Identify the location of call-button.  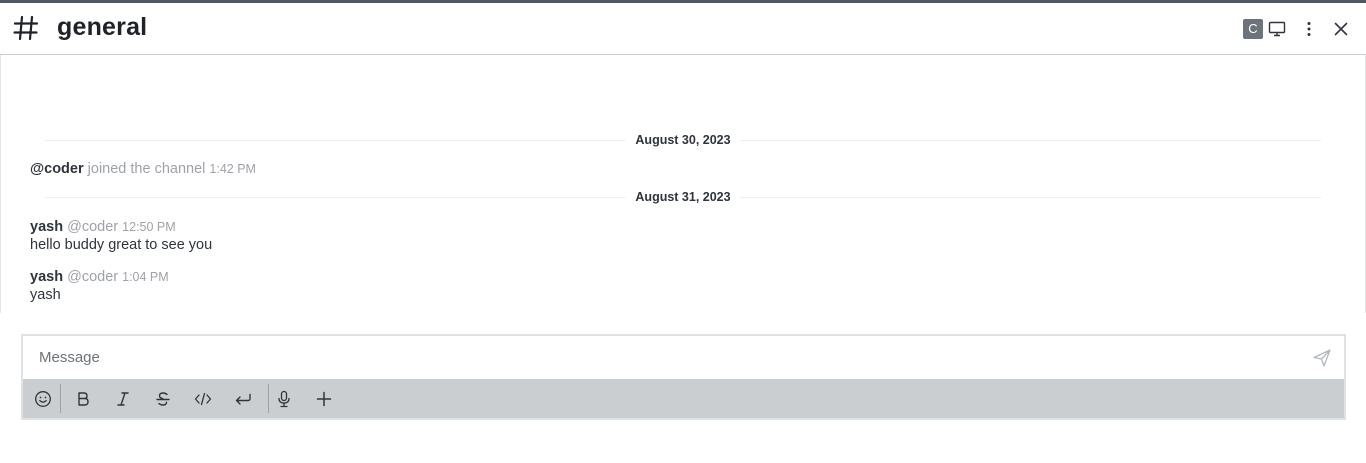
(1277, 29).